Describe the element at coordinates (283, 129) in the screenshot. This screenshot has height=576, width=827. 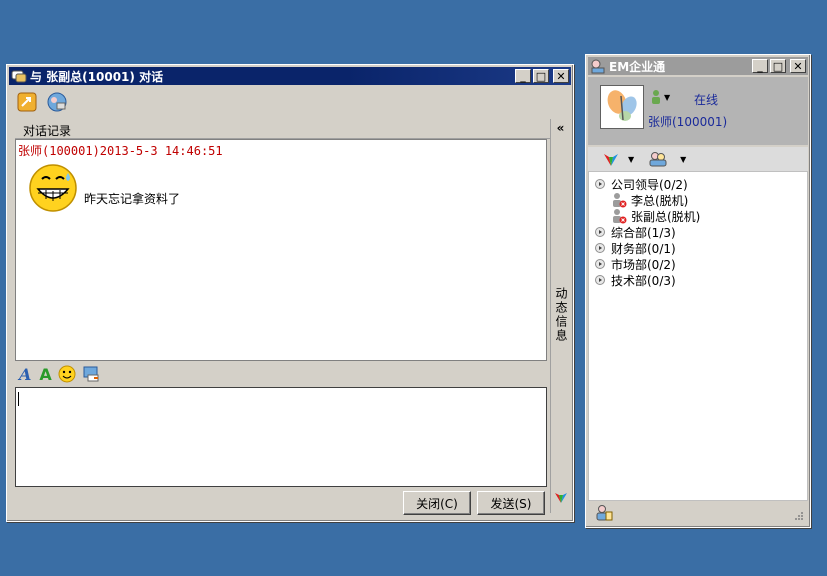
I see `history-label: 对话记录` at that location.